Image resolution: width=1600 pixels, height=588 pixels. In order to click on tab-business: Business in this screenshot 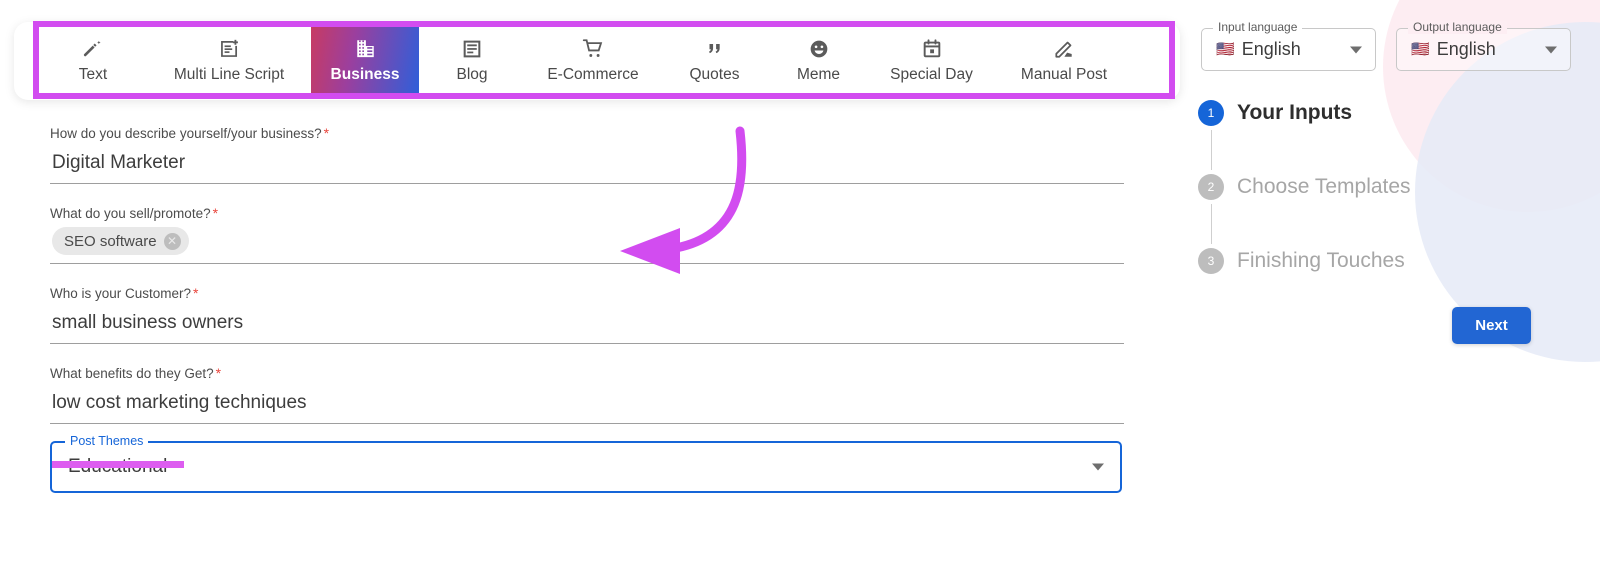, I will do `click(365, 60)`.